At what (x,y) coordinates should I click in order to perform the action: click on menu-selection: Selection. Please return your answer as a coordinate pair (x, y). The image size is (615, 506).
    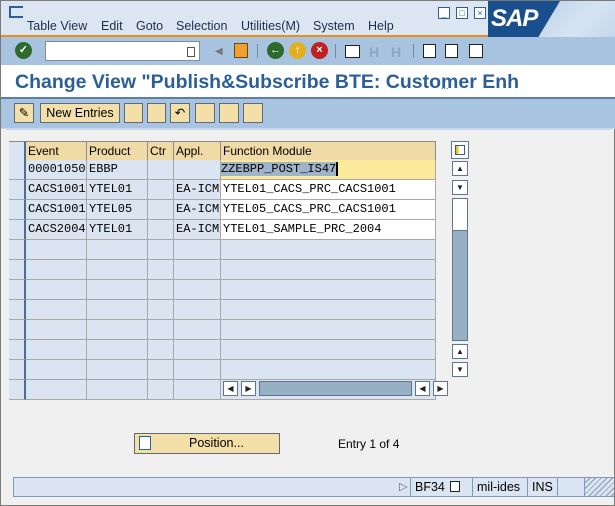
    Looking at the image, I should click on (201, 26).